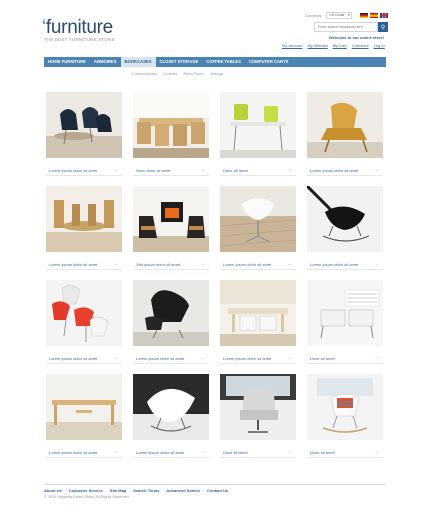  I want to click on nav-item-closet-storage: CLOSET STORAGE, so click(179, 62).